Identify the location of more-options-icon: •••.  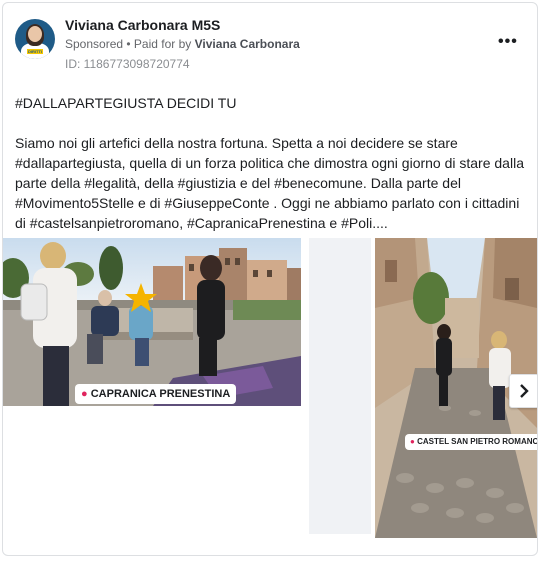
(508, 42).